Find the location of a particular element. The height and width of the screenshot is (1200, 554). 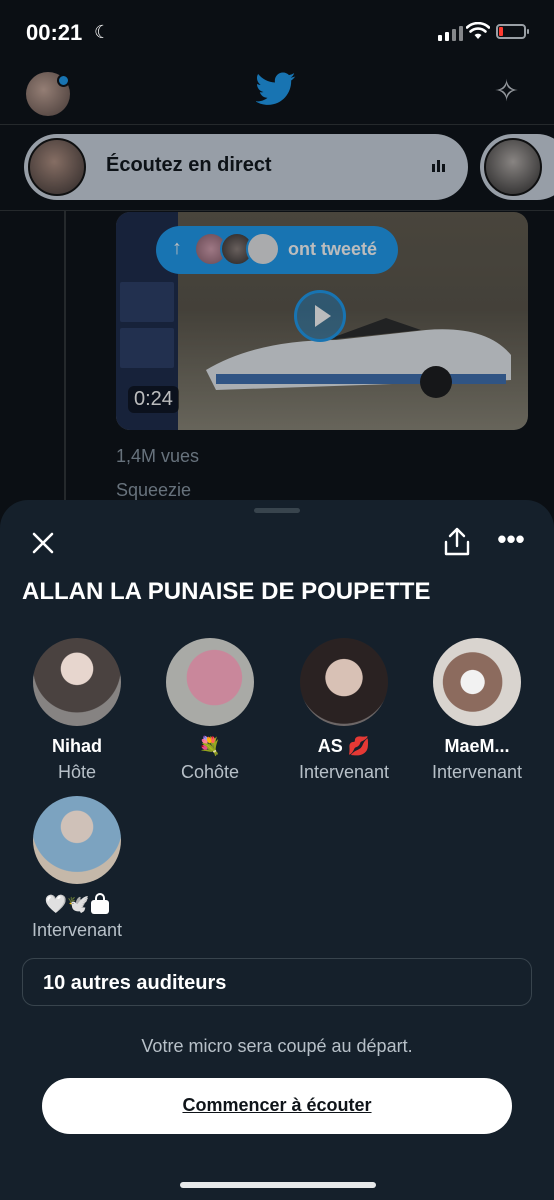

participant-name-row: 🤍🕊️ is located at coordinates (77, 904).